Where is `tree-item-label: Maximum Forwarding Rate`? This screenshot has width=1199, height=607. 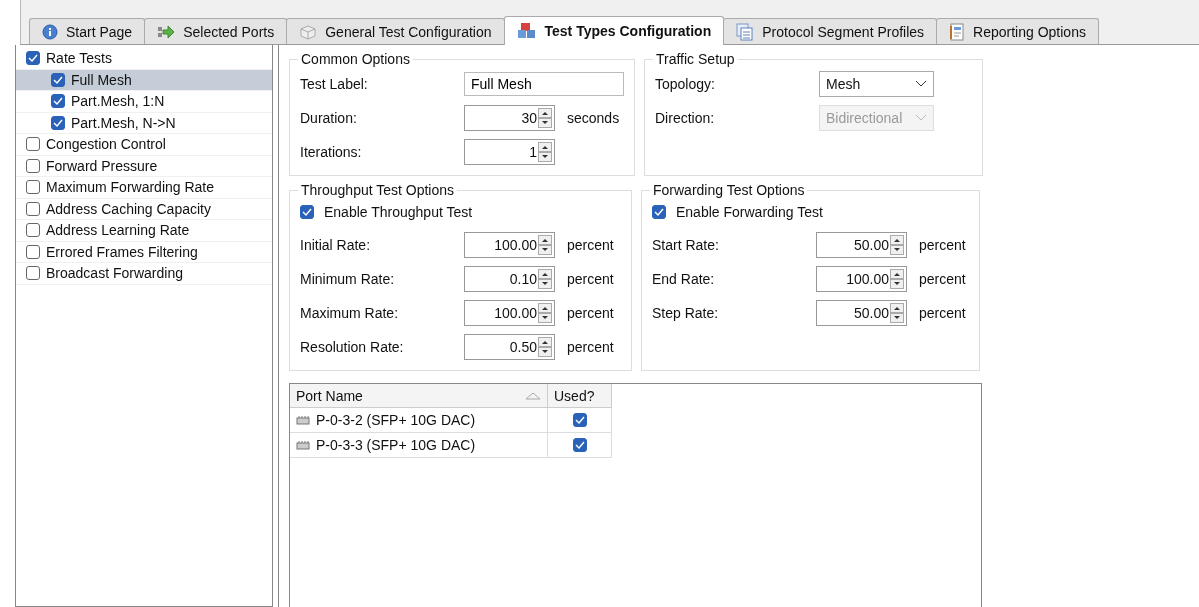 tree-item-label: Maximum Forwarding Rate is located at coordinates (130, 187).